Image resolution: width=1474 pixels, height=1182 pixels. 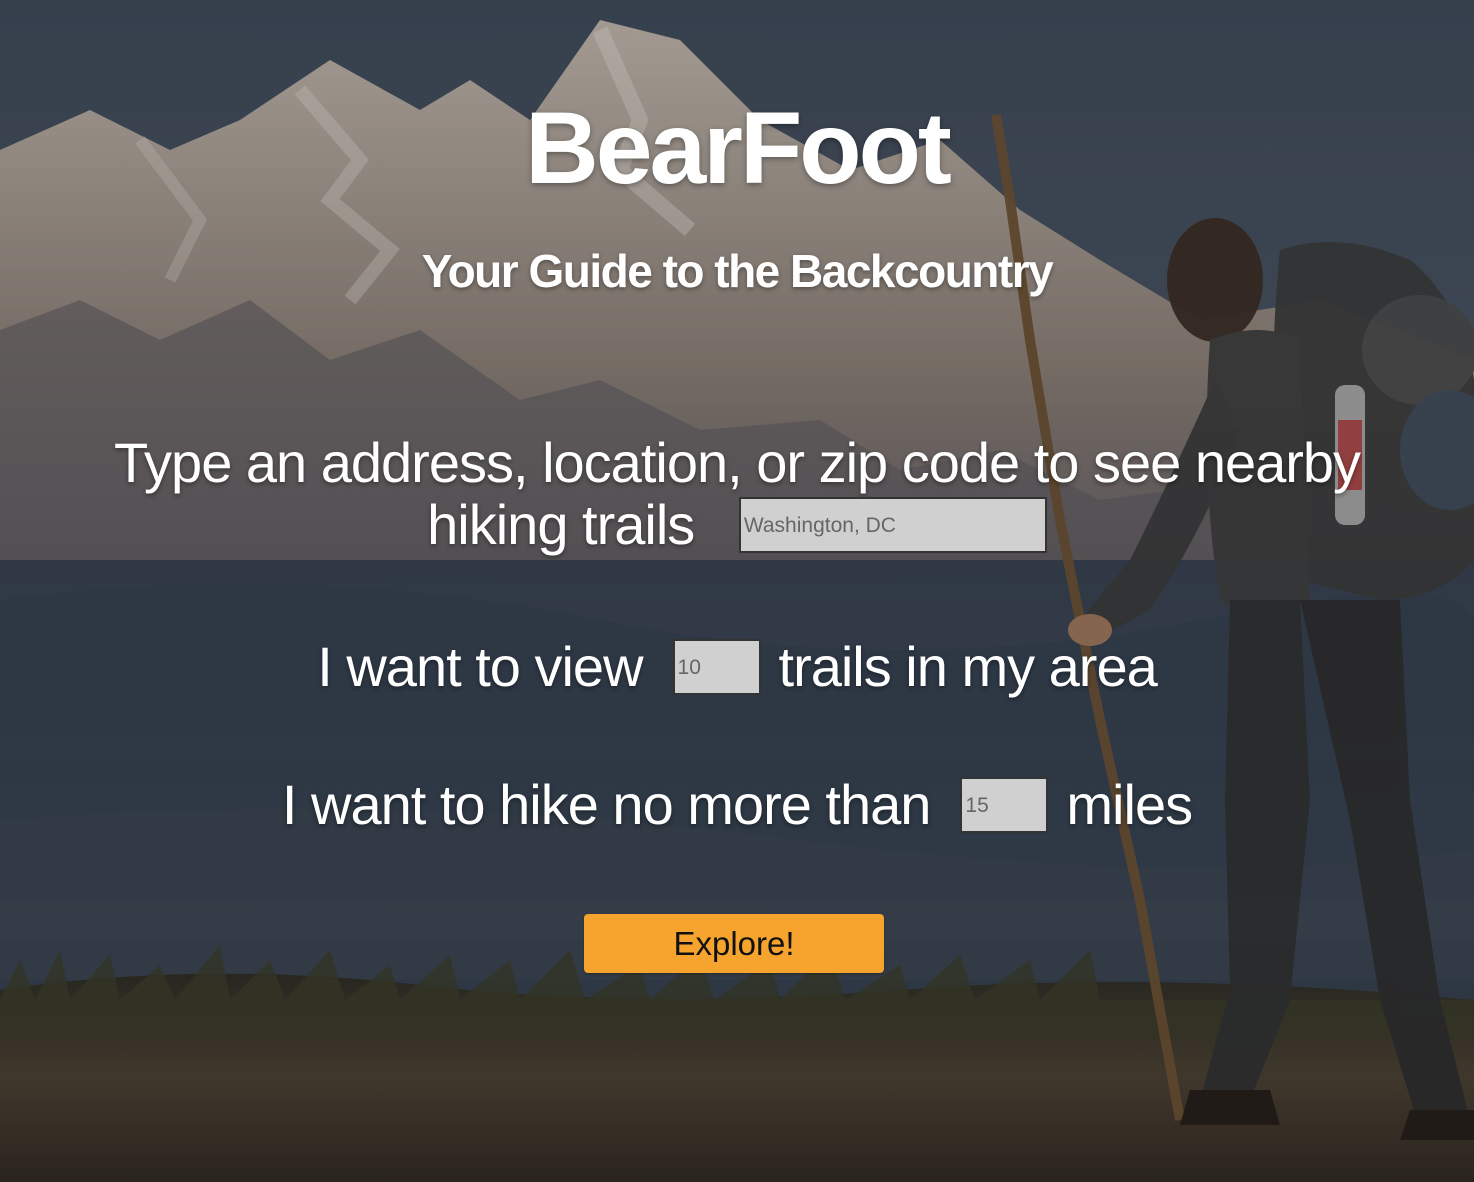 What do you see at coordinates (738, 148) in the screenshot?
I see `site-title: BearFoot` at bounding box center [738, 148].